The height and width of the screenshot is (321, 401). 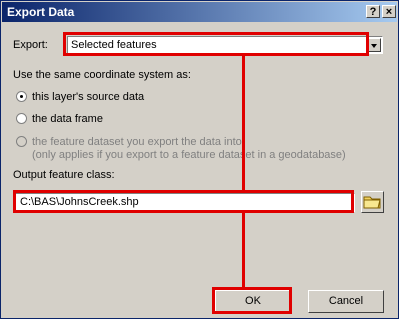 I want to click on export-selected-value: Selected features, so click(x=114, y=45).